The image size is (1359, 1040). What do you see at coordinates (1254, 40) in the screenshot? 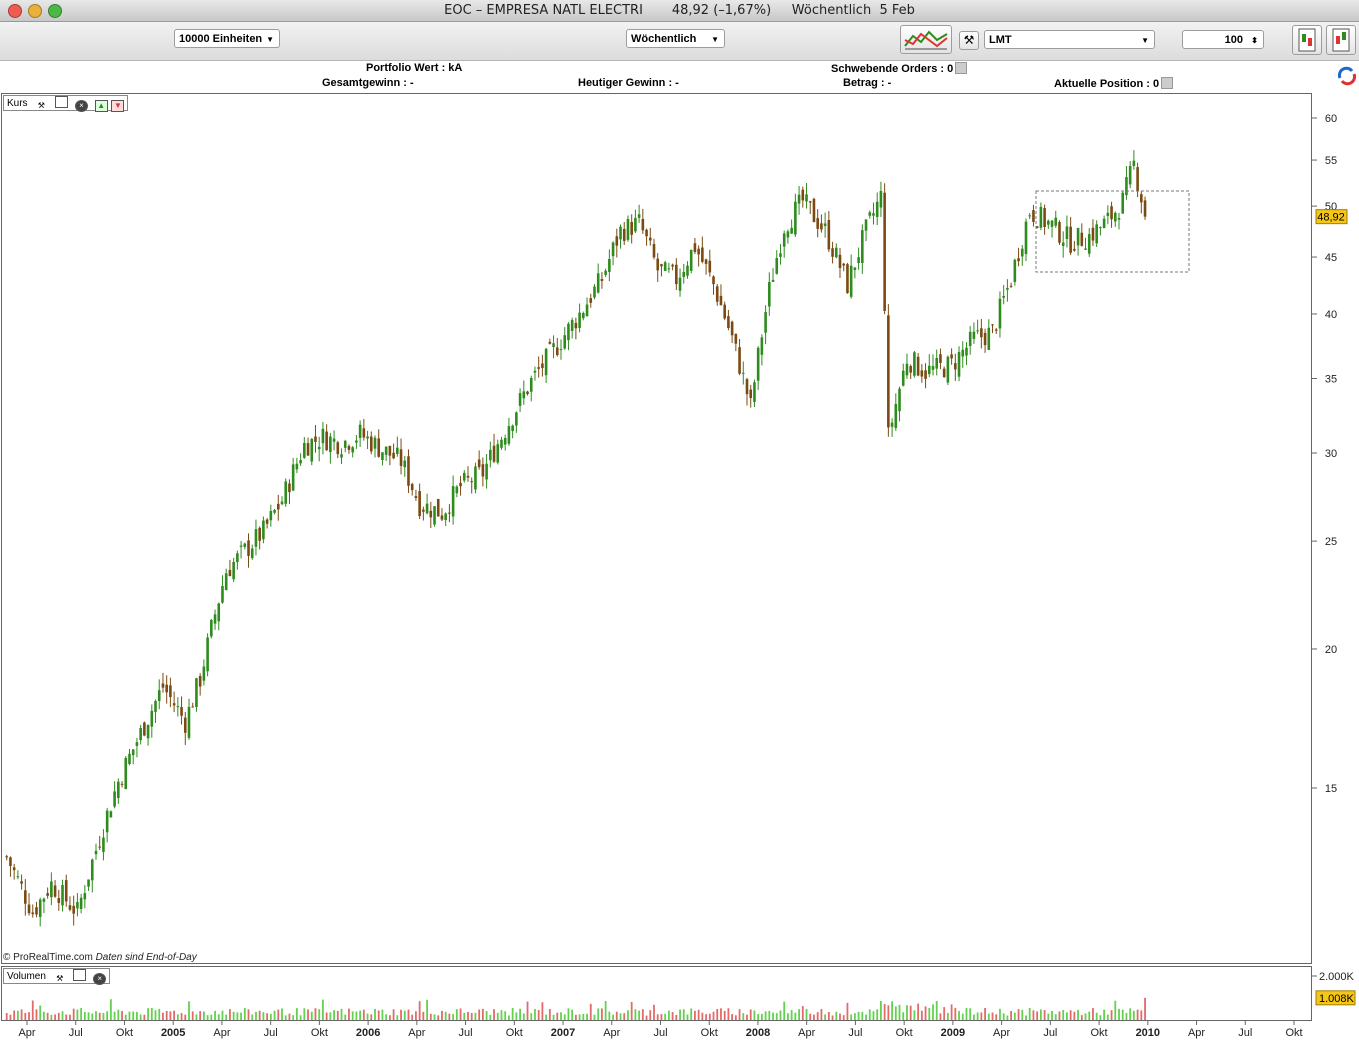
I see `stepper-arrows-icon: ⬍` at bounding box center [1254, 40].